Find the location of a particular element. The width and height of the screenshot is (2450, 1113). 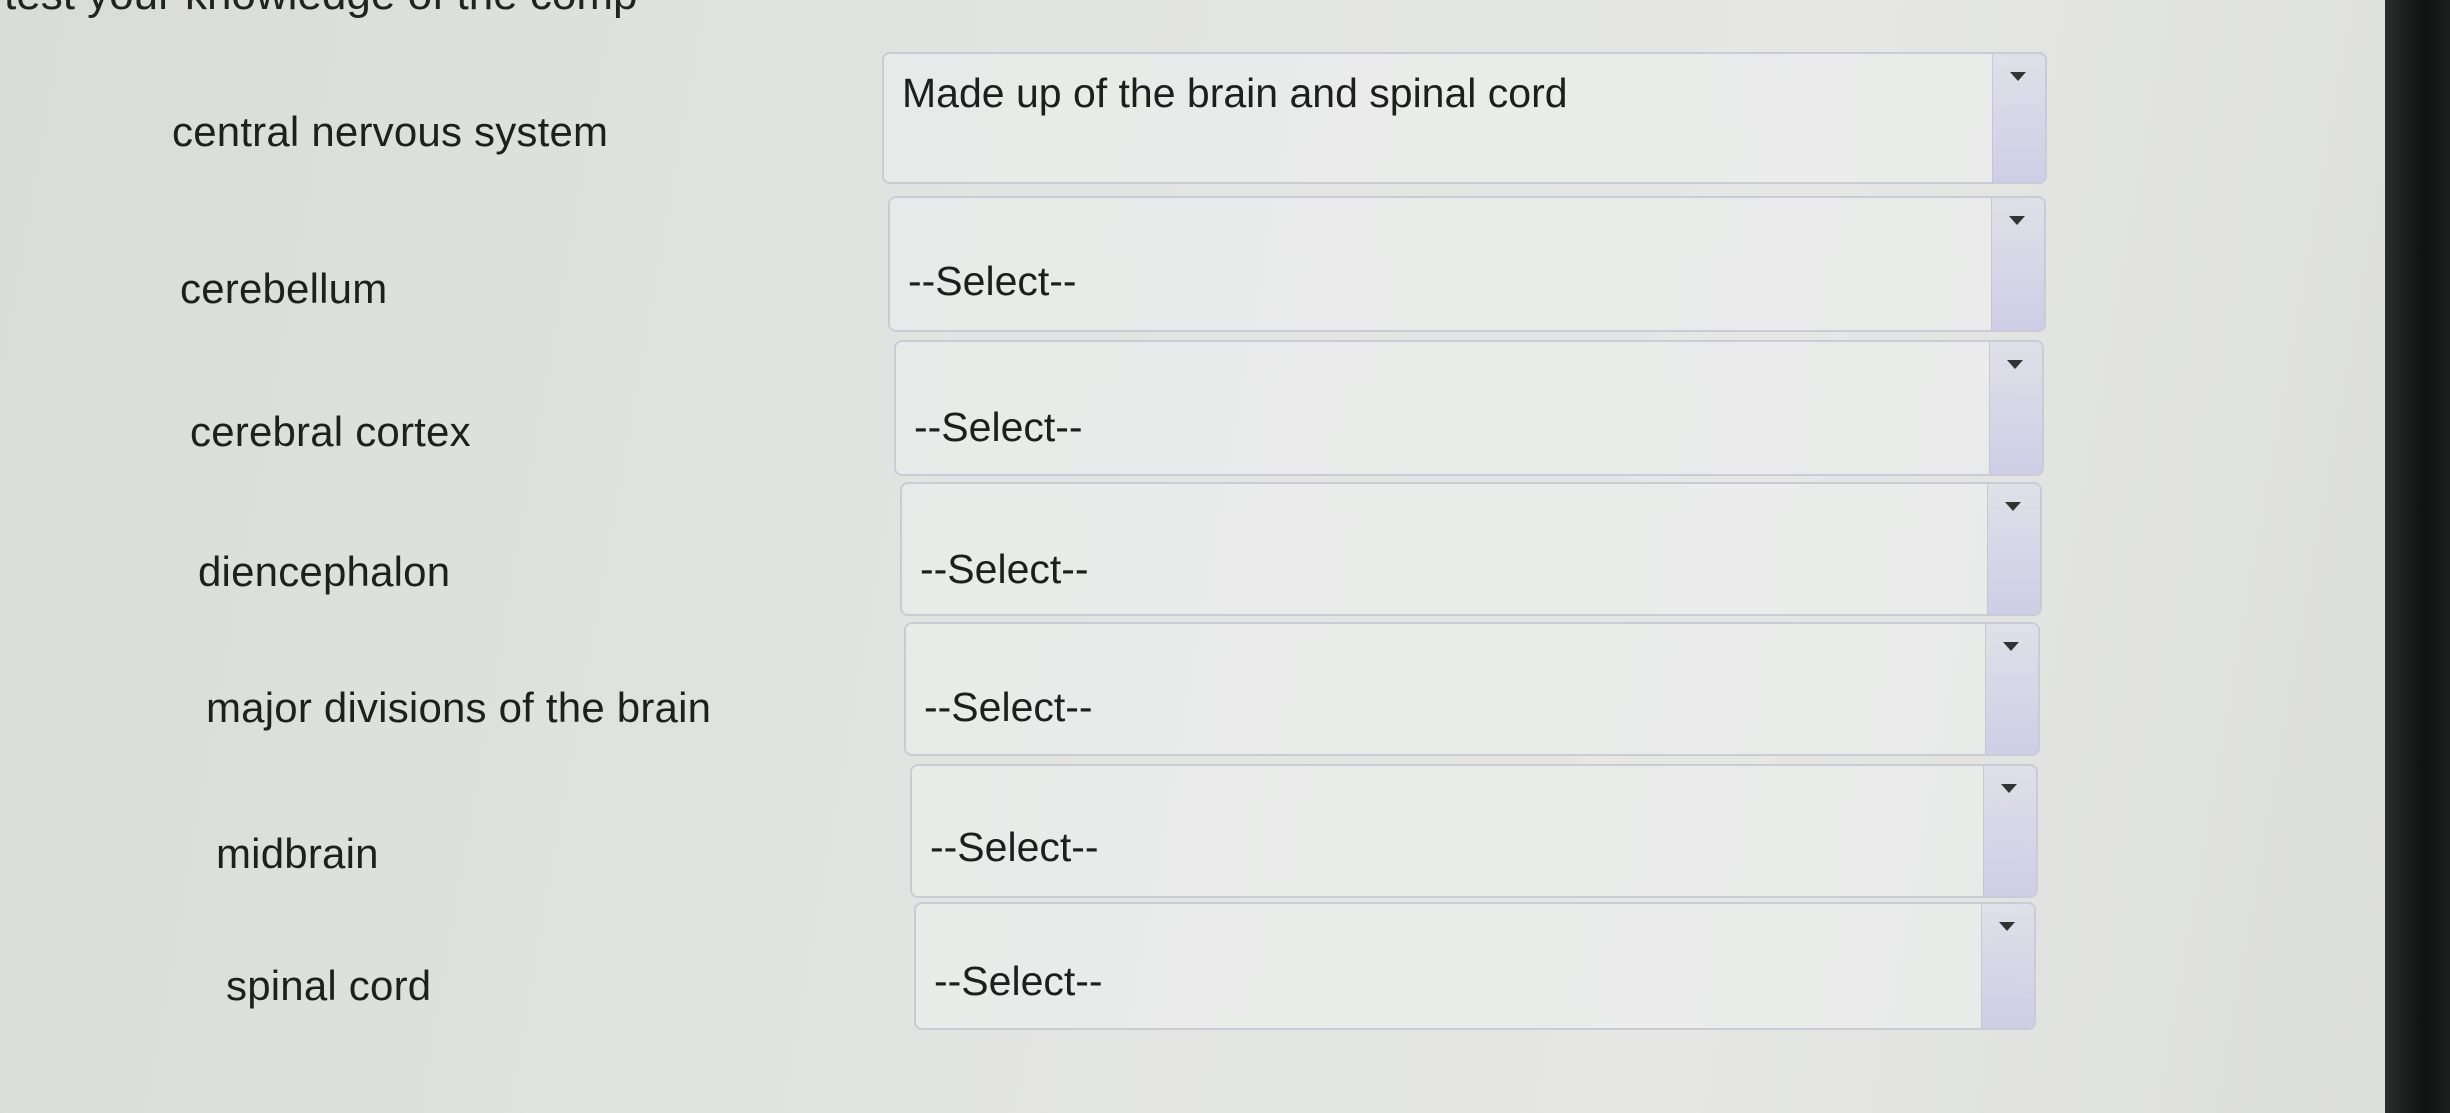

match-select-cerebral-cortex: --Select-- is located at coordinates (1469, 408).